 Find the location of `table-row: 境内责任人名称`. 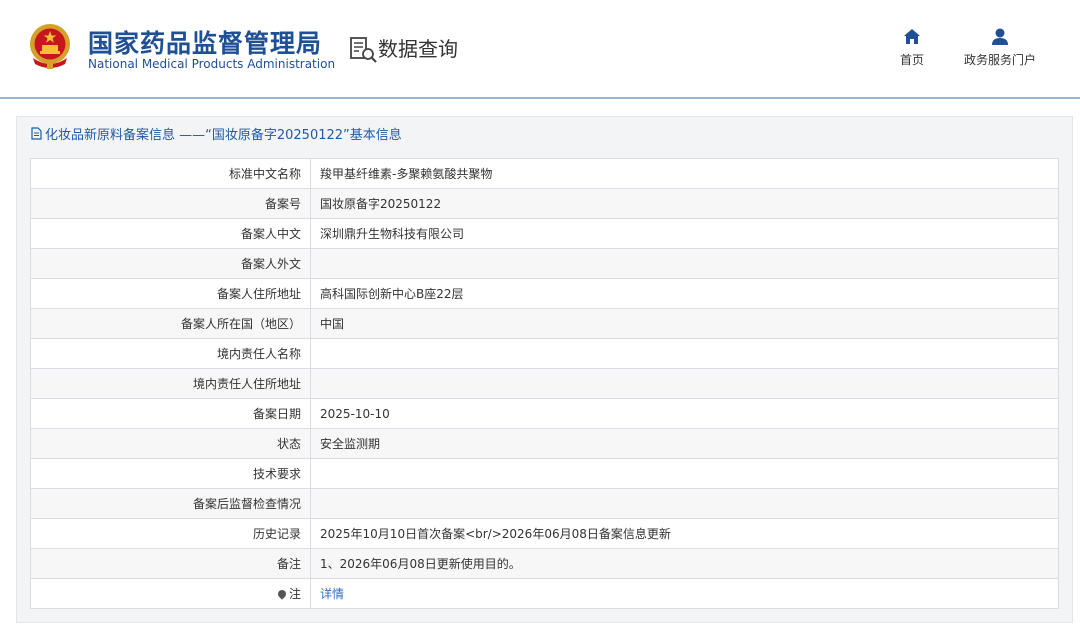

table-row: 境内责任人名称 is located at coordinates (544, 353).